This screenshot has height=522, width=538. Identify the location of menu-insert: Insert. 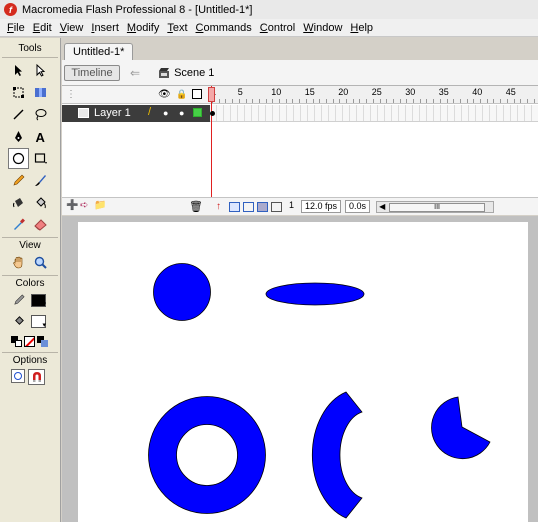
(106, 28).